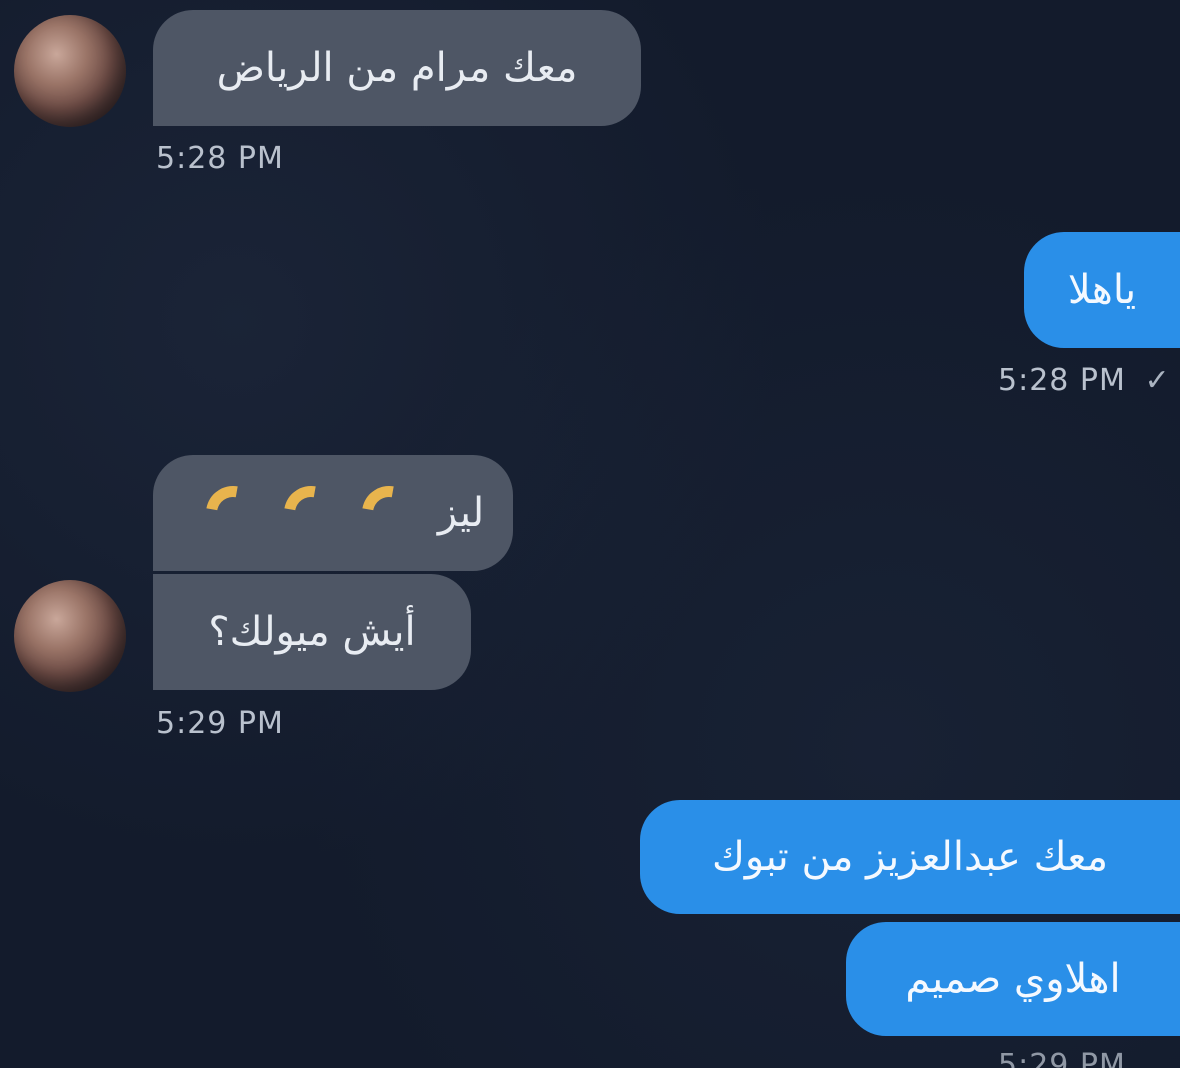  I want to click on banana-emoji-icon, so click(304, 513).